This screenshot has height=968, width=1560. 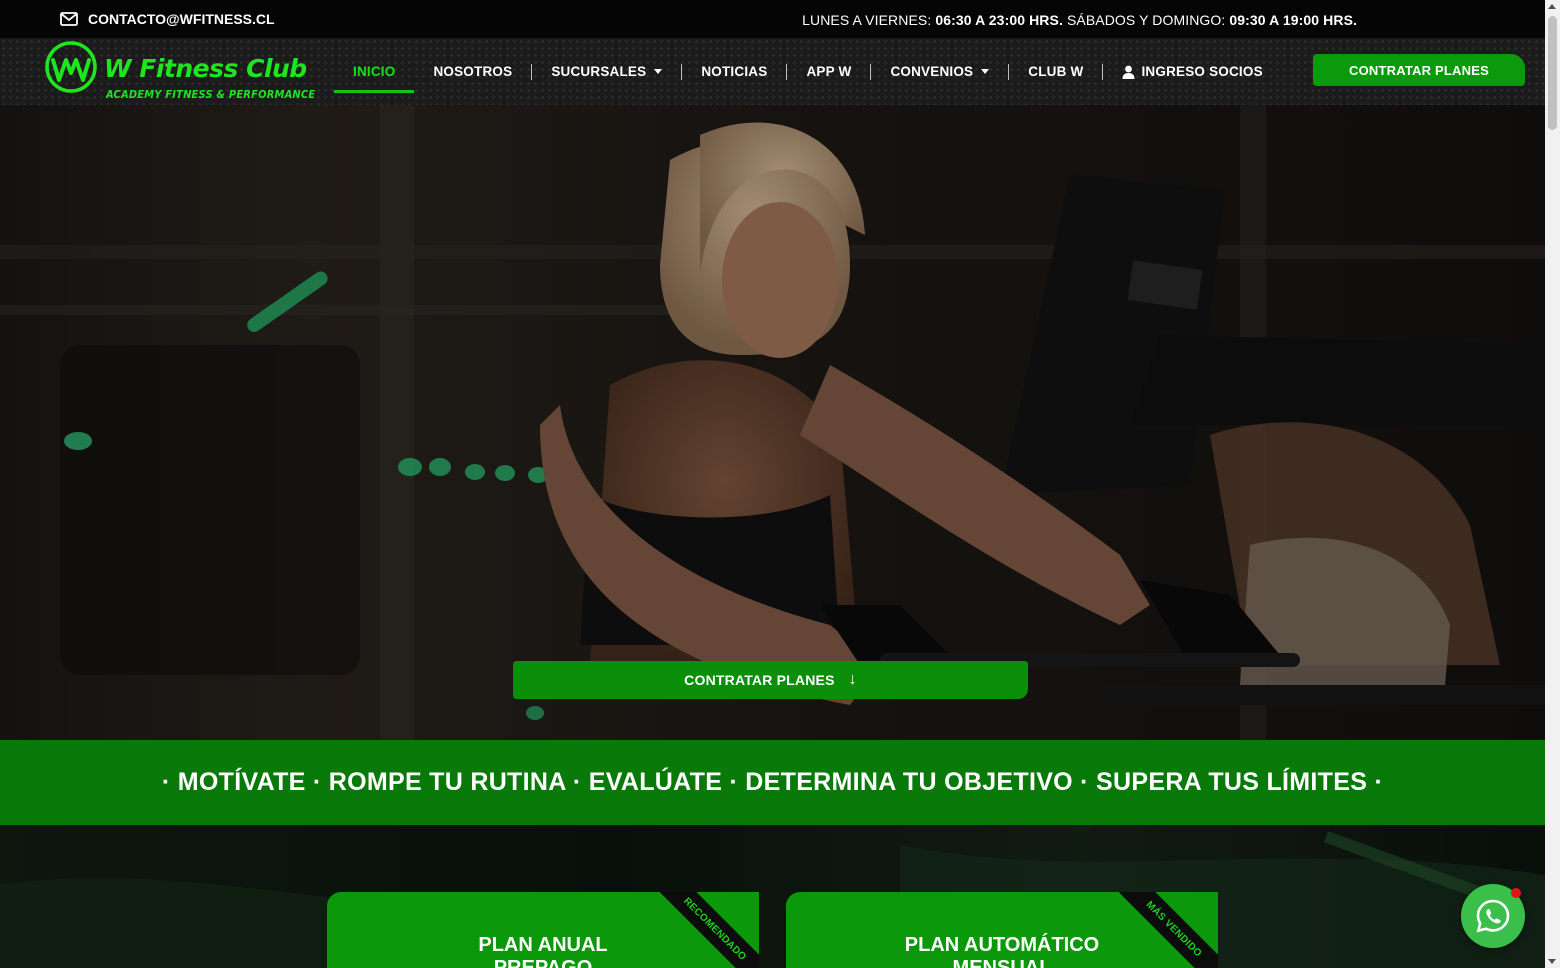 I want to click on contact-email-link: CONTACTO@WFITNESS.CL, so click(x=167, y=19).